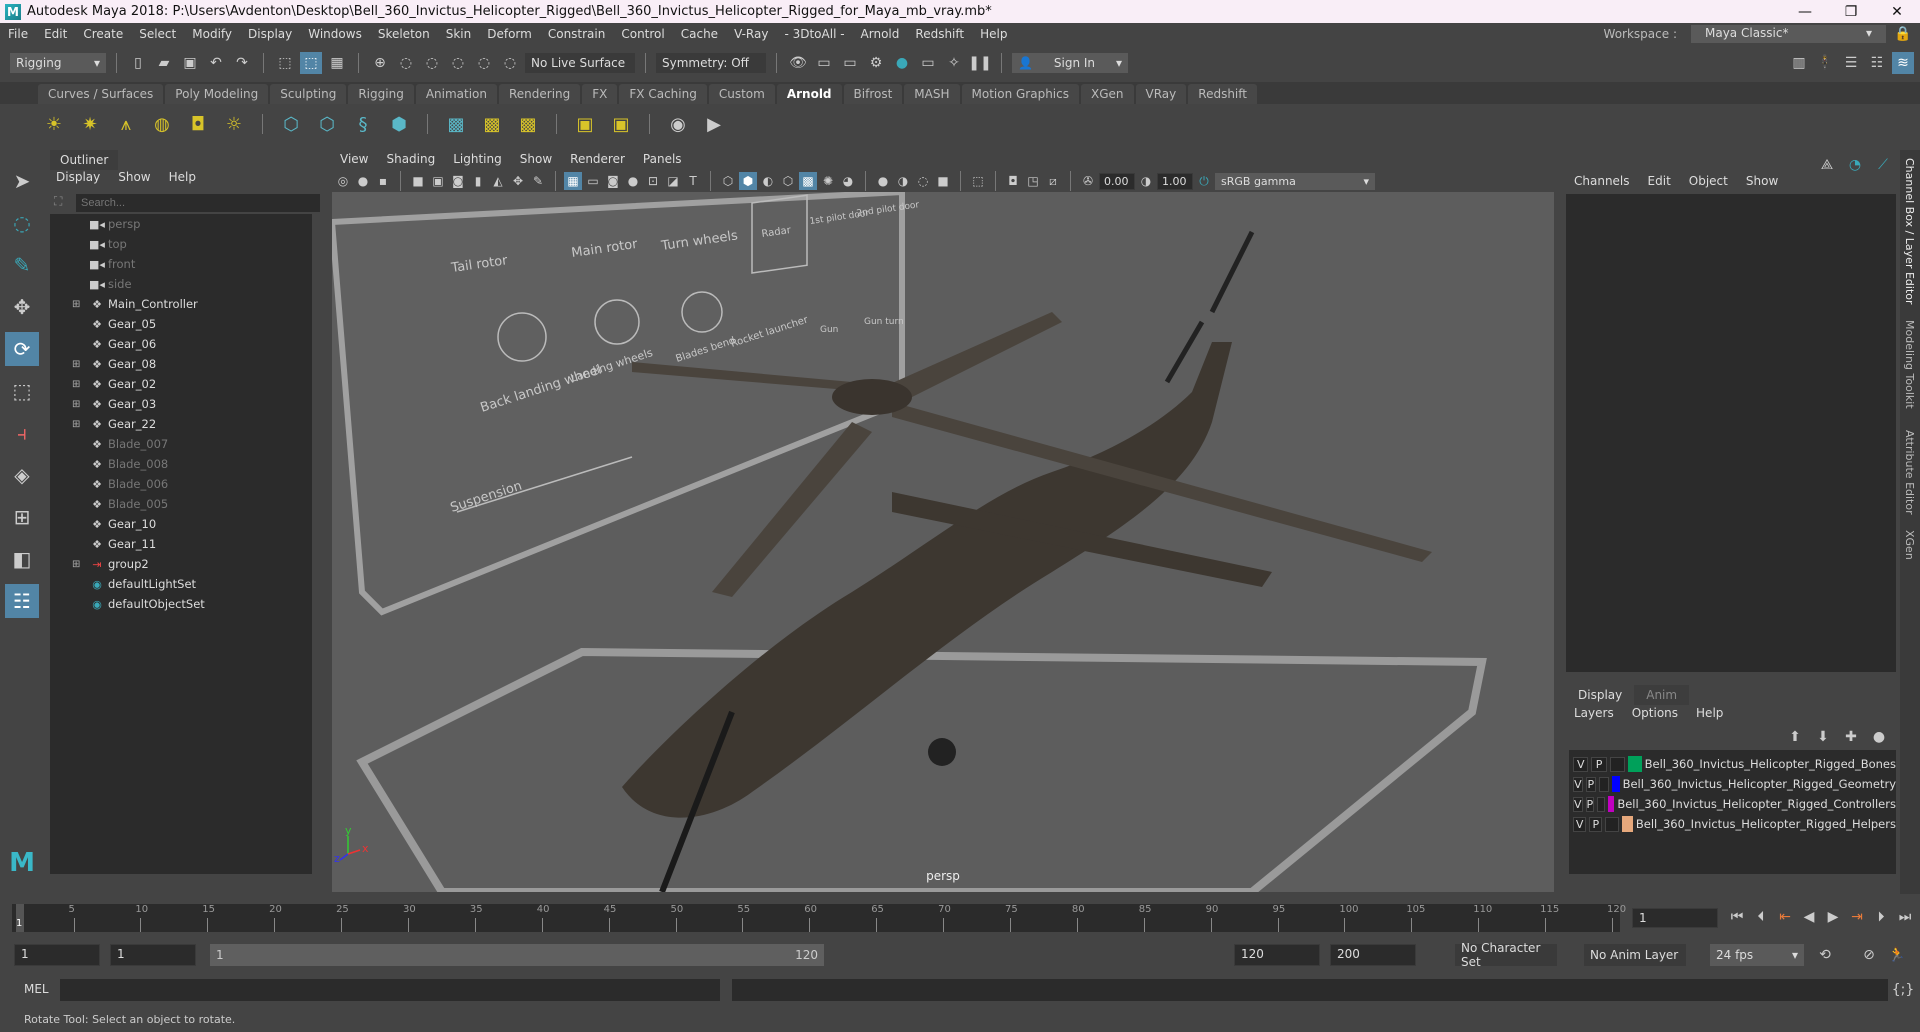 The image size is (1920, 1032). Describe the element at coordinates (678, 124) in the screenshot. I see `render-view-icon: ◉` at that location.